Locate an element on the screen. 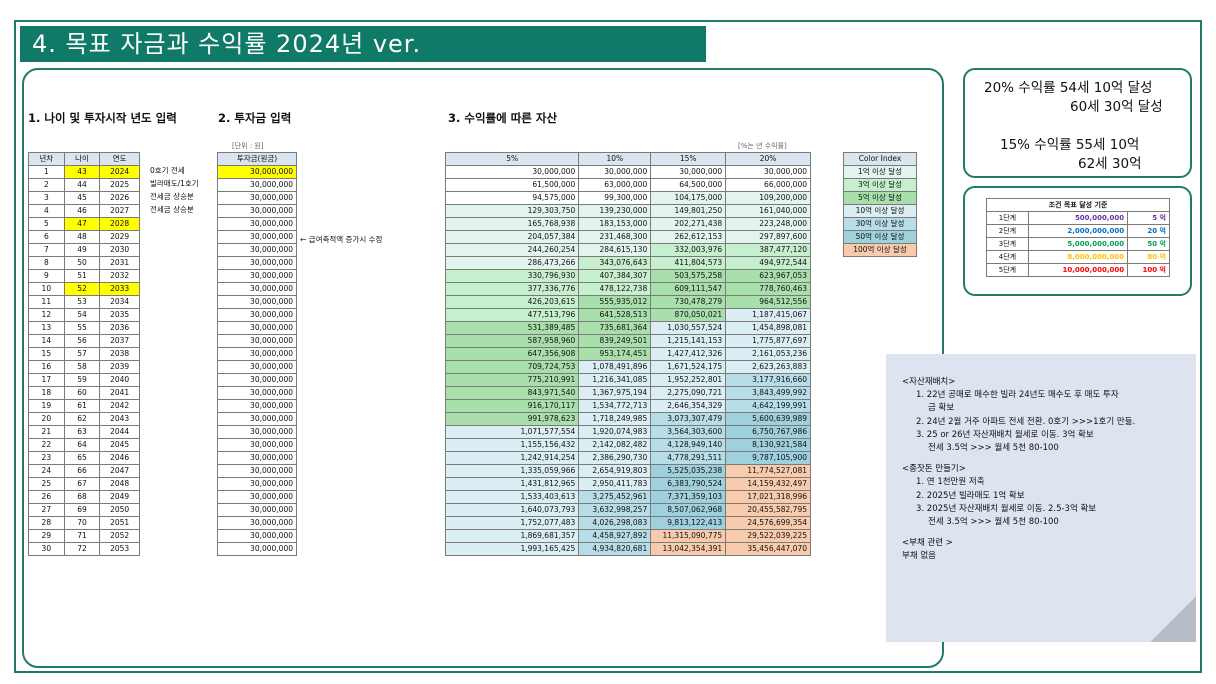 The image size is (1216, 684). table-cell: 1,216,341,085 is located at coordinates (615, 380).